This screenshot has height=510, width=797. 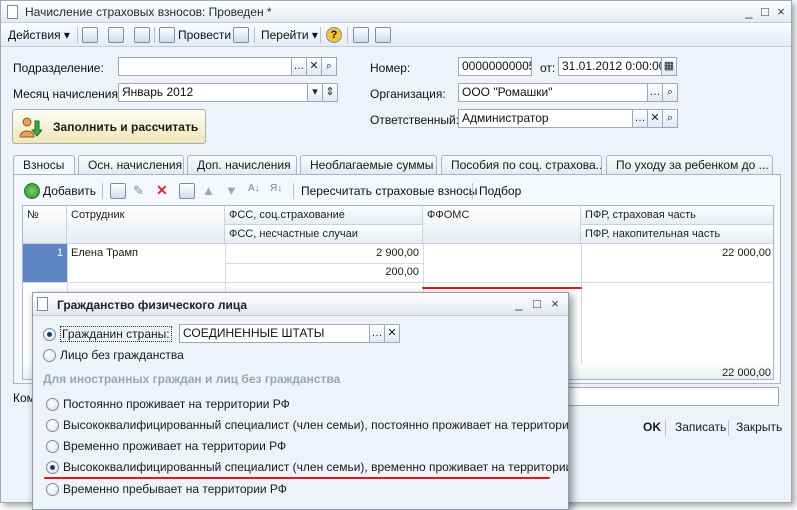 I want to click on pfr-cell: 22 000,00, so click(x=677, y=253).